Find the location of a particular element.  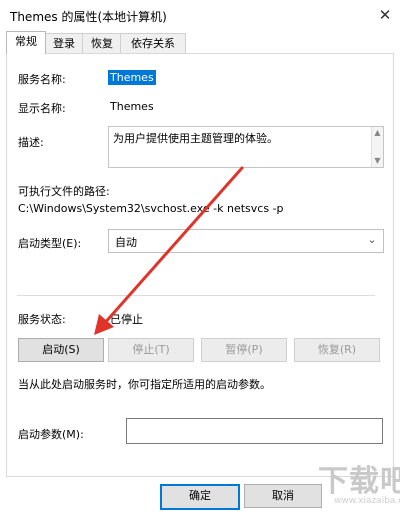

tab-general: 常规 is located at coordinates (26, 42).